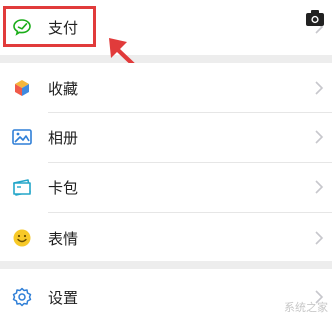  What do you see at coordinates (22, 187) in the screenshot?
I see `card-wallet-icon` at bounding box center [22, 187].